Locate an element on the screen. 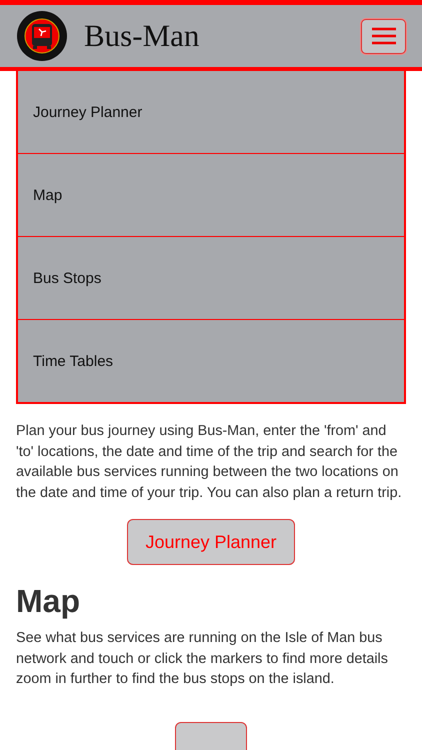 Image resolution: width=422 pixels, height=750 pixels. section-text: Plan your bus journey using Bus-Man, enter the 'from' and 'to' locations, the date and time of the trip and search for the available bus services running between the two locations on the date and time of your trip. You can also plan a return trip. is located at coordinates (209, 462).